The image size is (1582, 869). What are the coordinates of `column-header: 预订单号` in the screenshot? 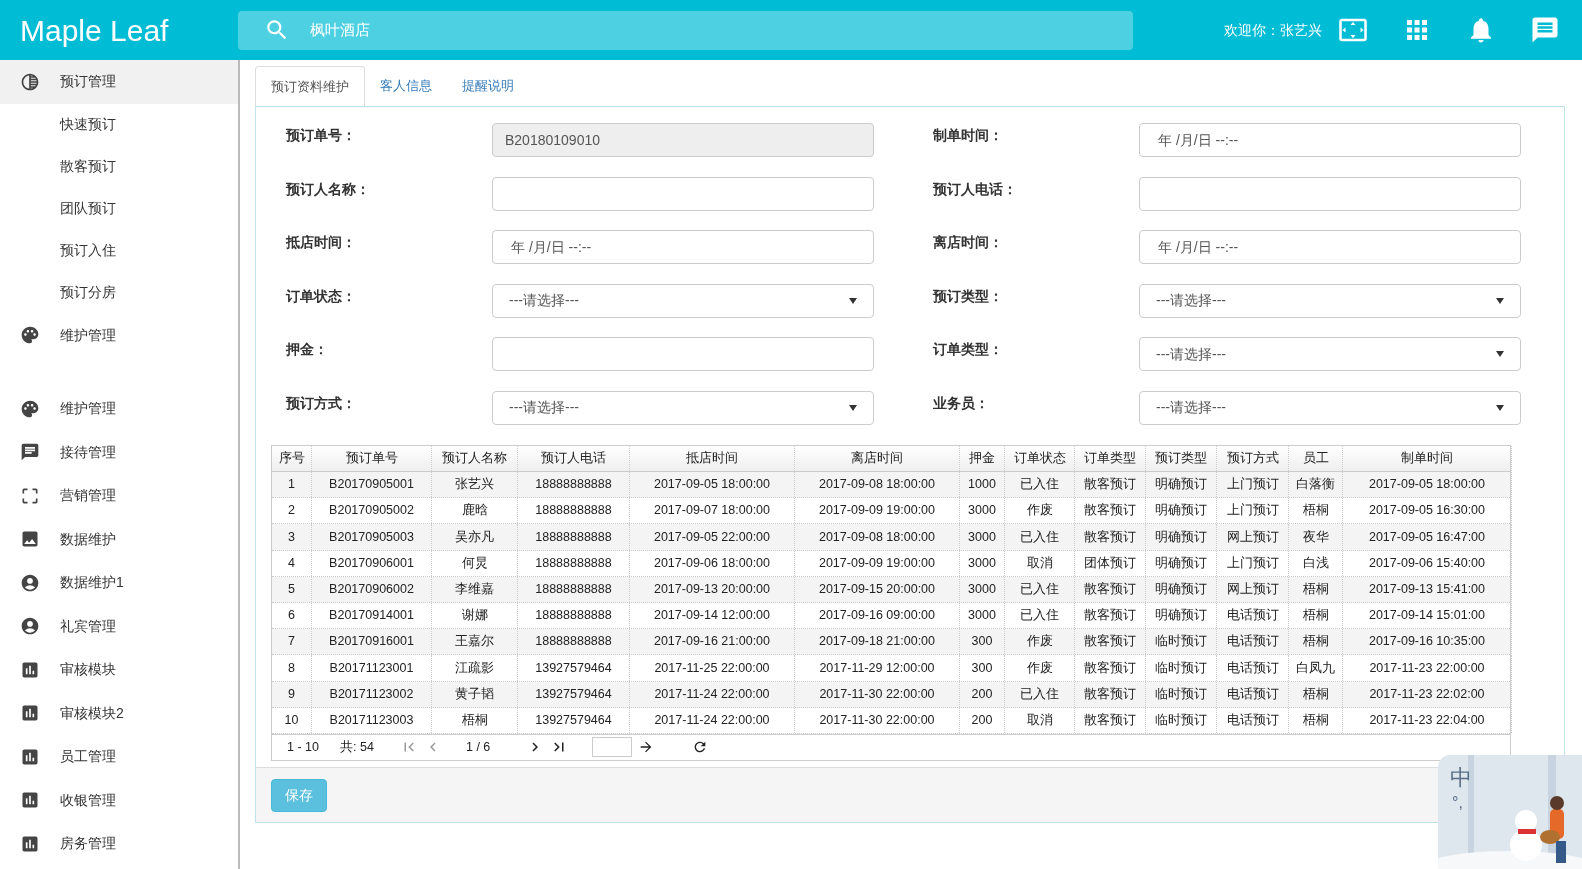 It's located at (372, 458).